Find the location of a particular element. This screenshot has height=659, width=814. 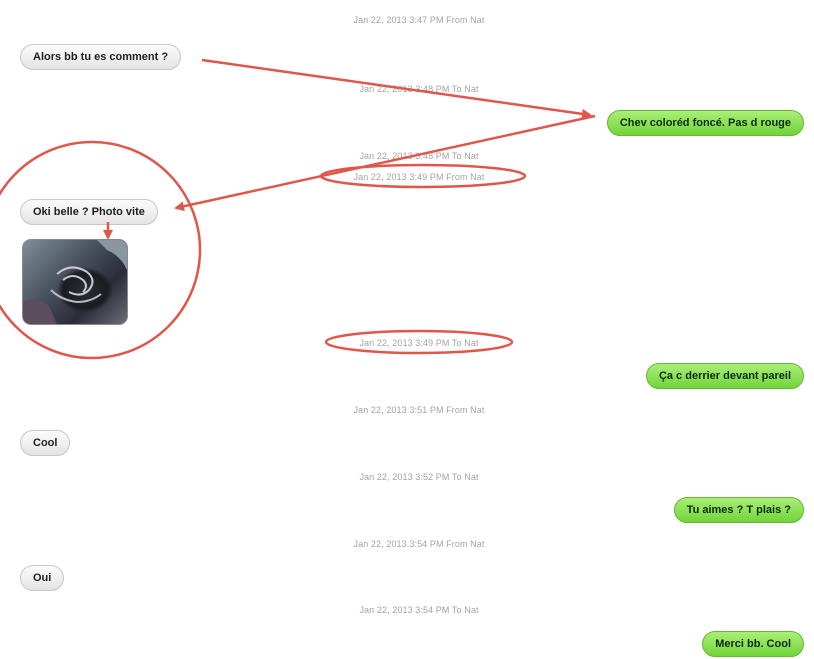

timestamp: Jan 22, 2013 3:52 PM To Nat is located at coordinates (419, 477).